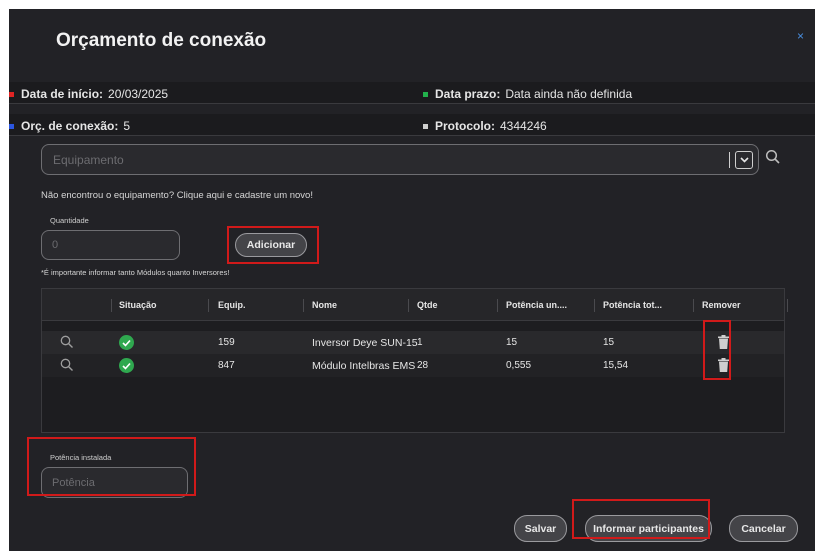 Image resolution: width=824 pixels, height=551 pixels. Describe the element at coordinates (427, 305) in the screenshot. I see `col-header-qtde: Qtde` at that location.